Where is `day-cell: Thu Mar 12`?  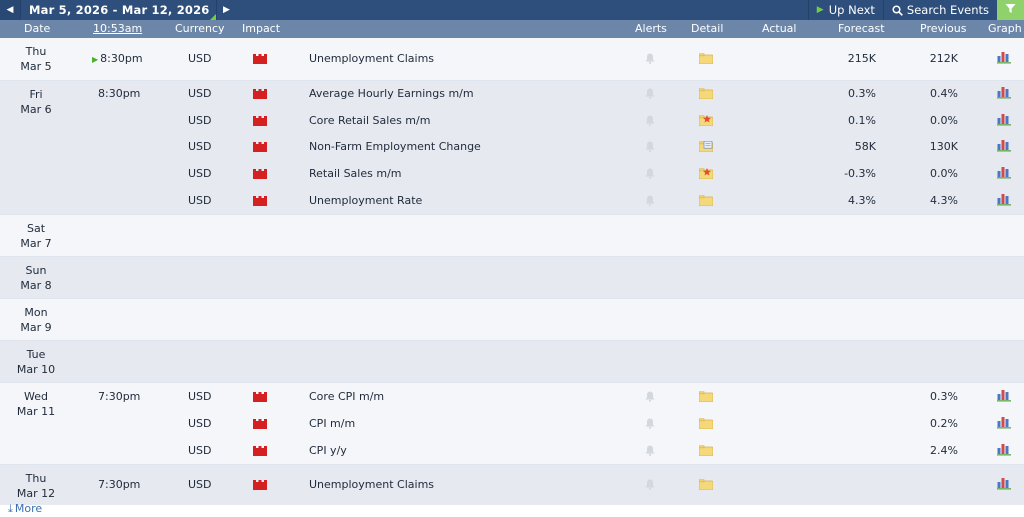
day-cell: Thu Mar 12 is located at coordinates (36, 486).